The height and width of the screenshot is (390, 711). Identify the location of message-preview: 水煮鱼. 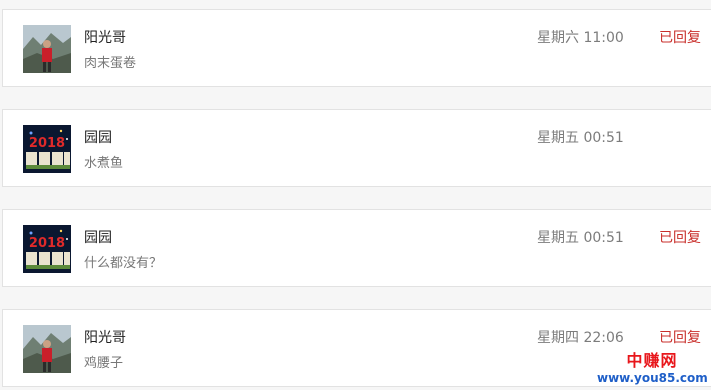
(104, 163).